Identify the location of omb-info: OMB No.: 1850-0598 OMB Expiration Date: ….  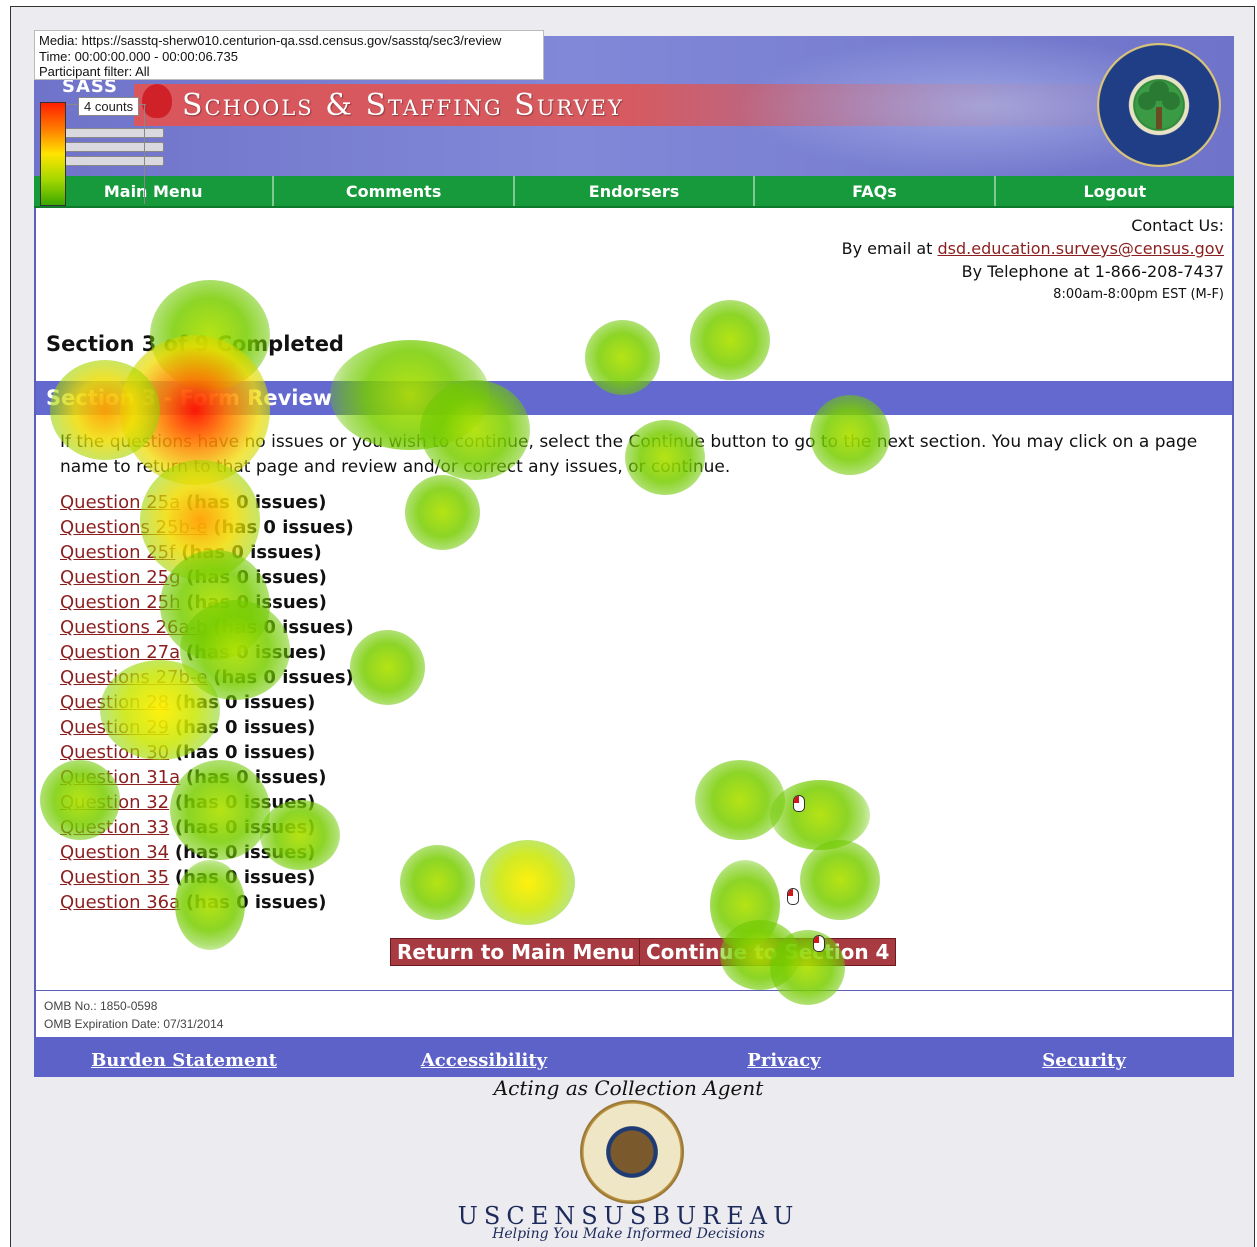
(634, 1013).